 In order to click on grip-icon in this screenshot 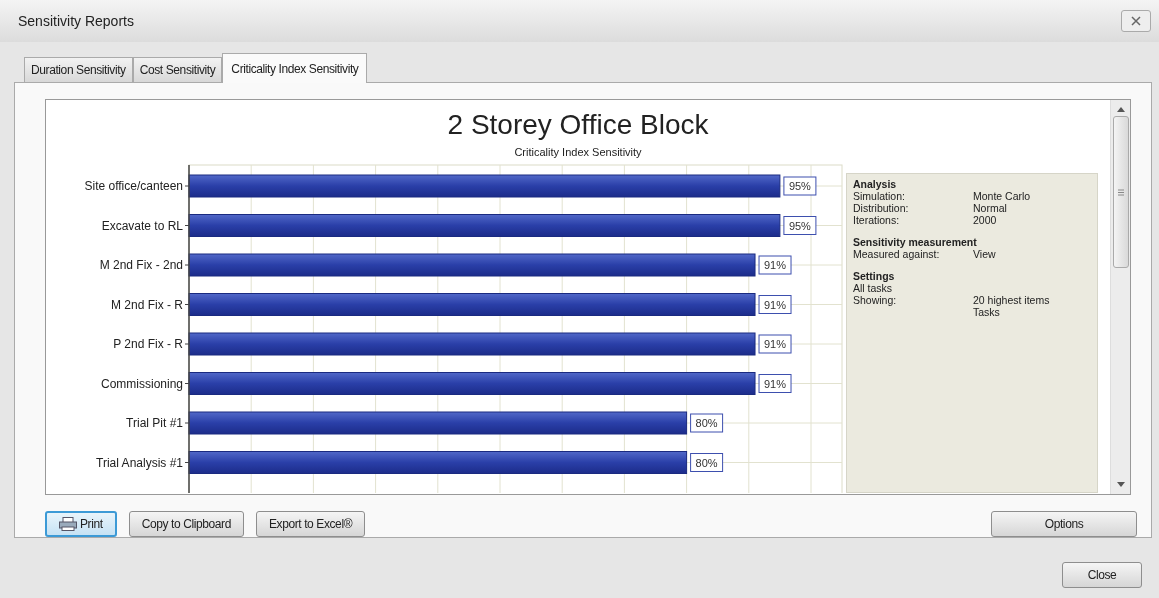, I will do `click(1120, 192)`.